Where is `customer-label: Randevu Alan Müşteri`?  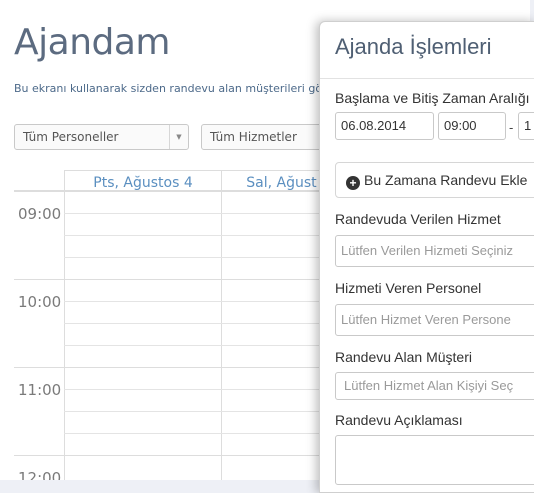
customer-label: Randevu Alan Müşteri is located at coordinates (403, 357).